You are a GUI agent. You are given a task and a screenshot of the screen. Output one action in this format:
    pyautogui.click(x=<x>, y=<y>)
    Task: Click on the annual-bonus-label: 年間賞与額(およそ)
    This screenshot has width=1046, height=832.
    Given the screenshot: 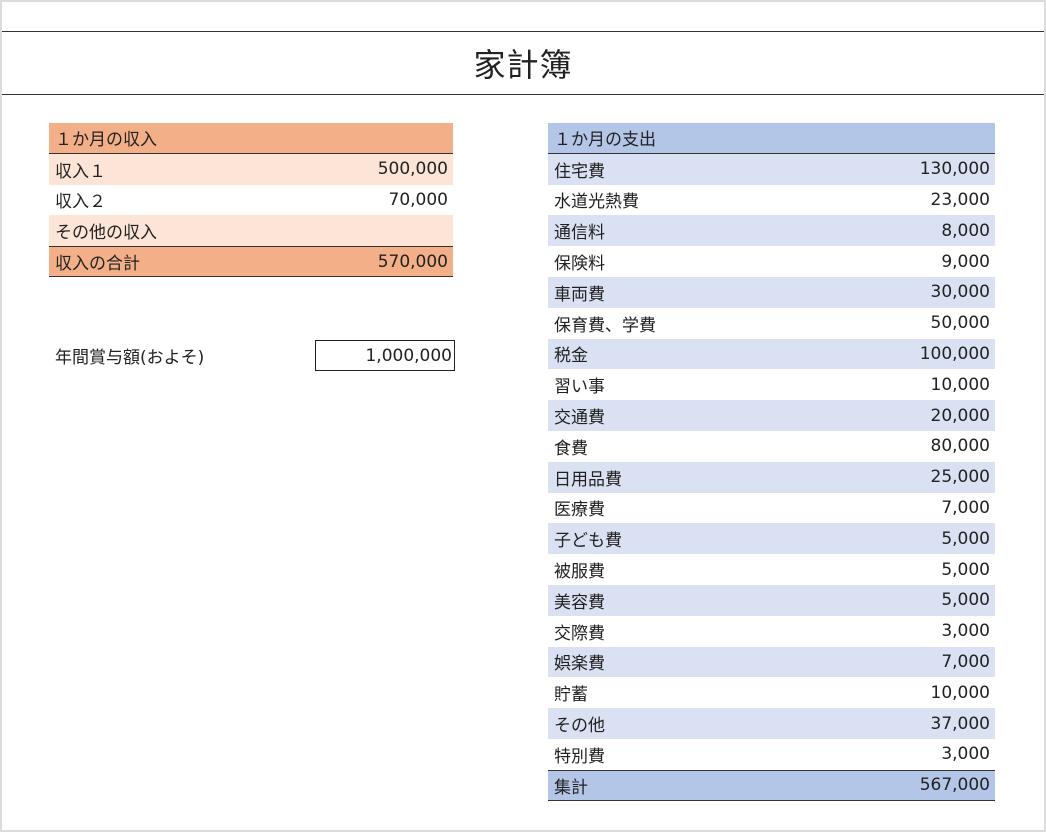 What is the action you would take?
    pyautogui.click(x=130, y=357)
    